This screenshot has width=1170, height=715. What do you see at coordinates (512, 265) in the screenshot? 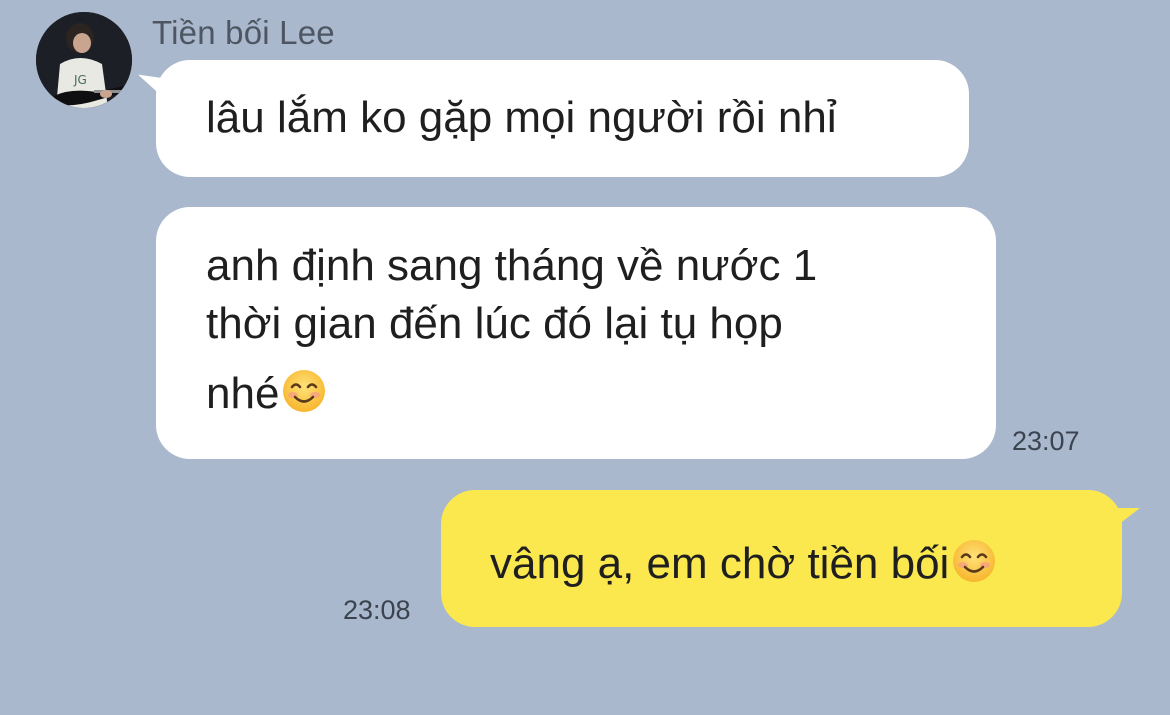
I see `message-text-line: anh định sang tháng về nước 1` at bounding box center [512, 265].